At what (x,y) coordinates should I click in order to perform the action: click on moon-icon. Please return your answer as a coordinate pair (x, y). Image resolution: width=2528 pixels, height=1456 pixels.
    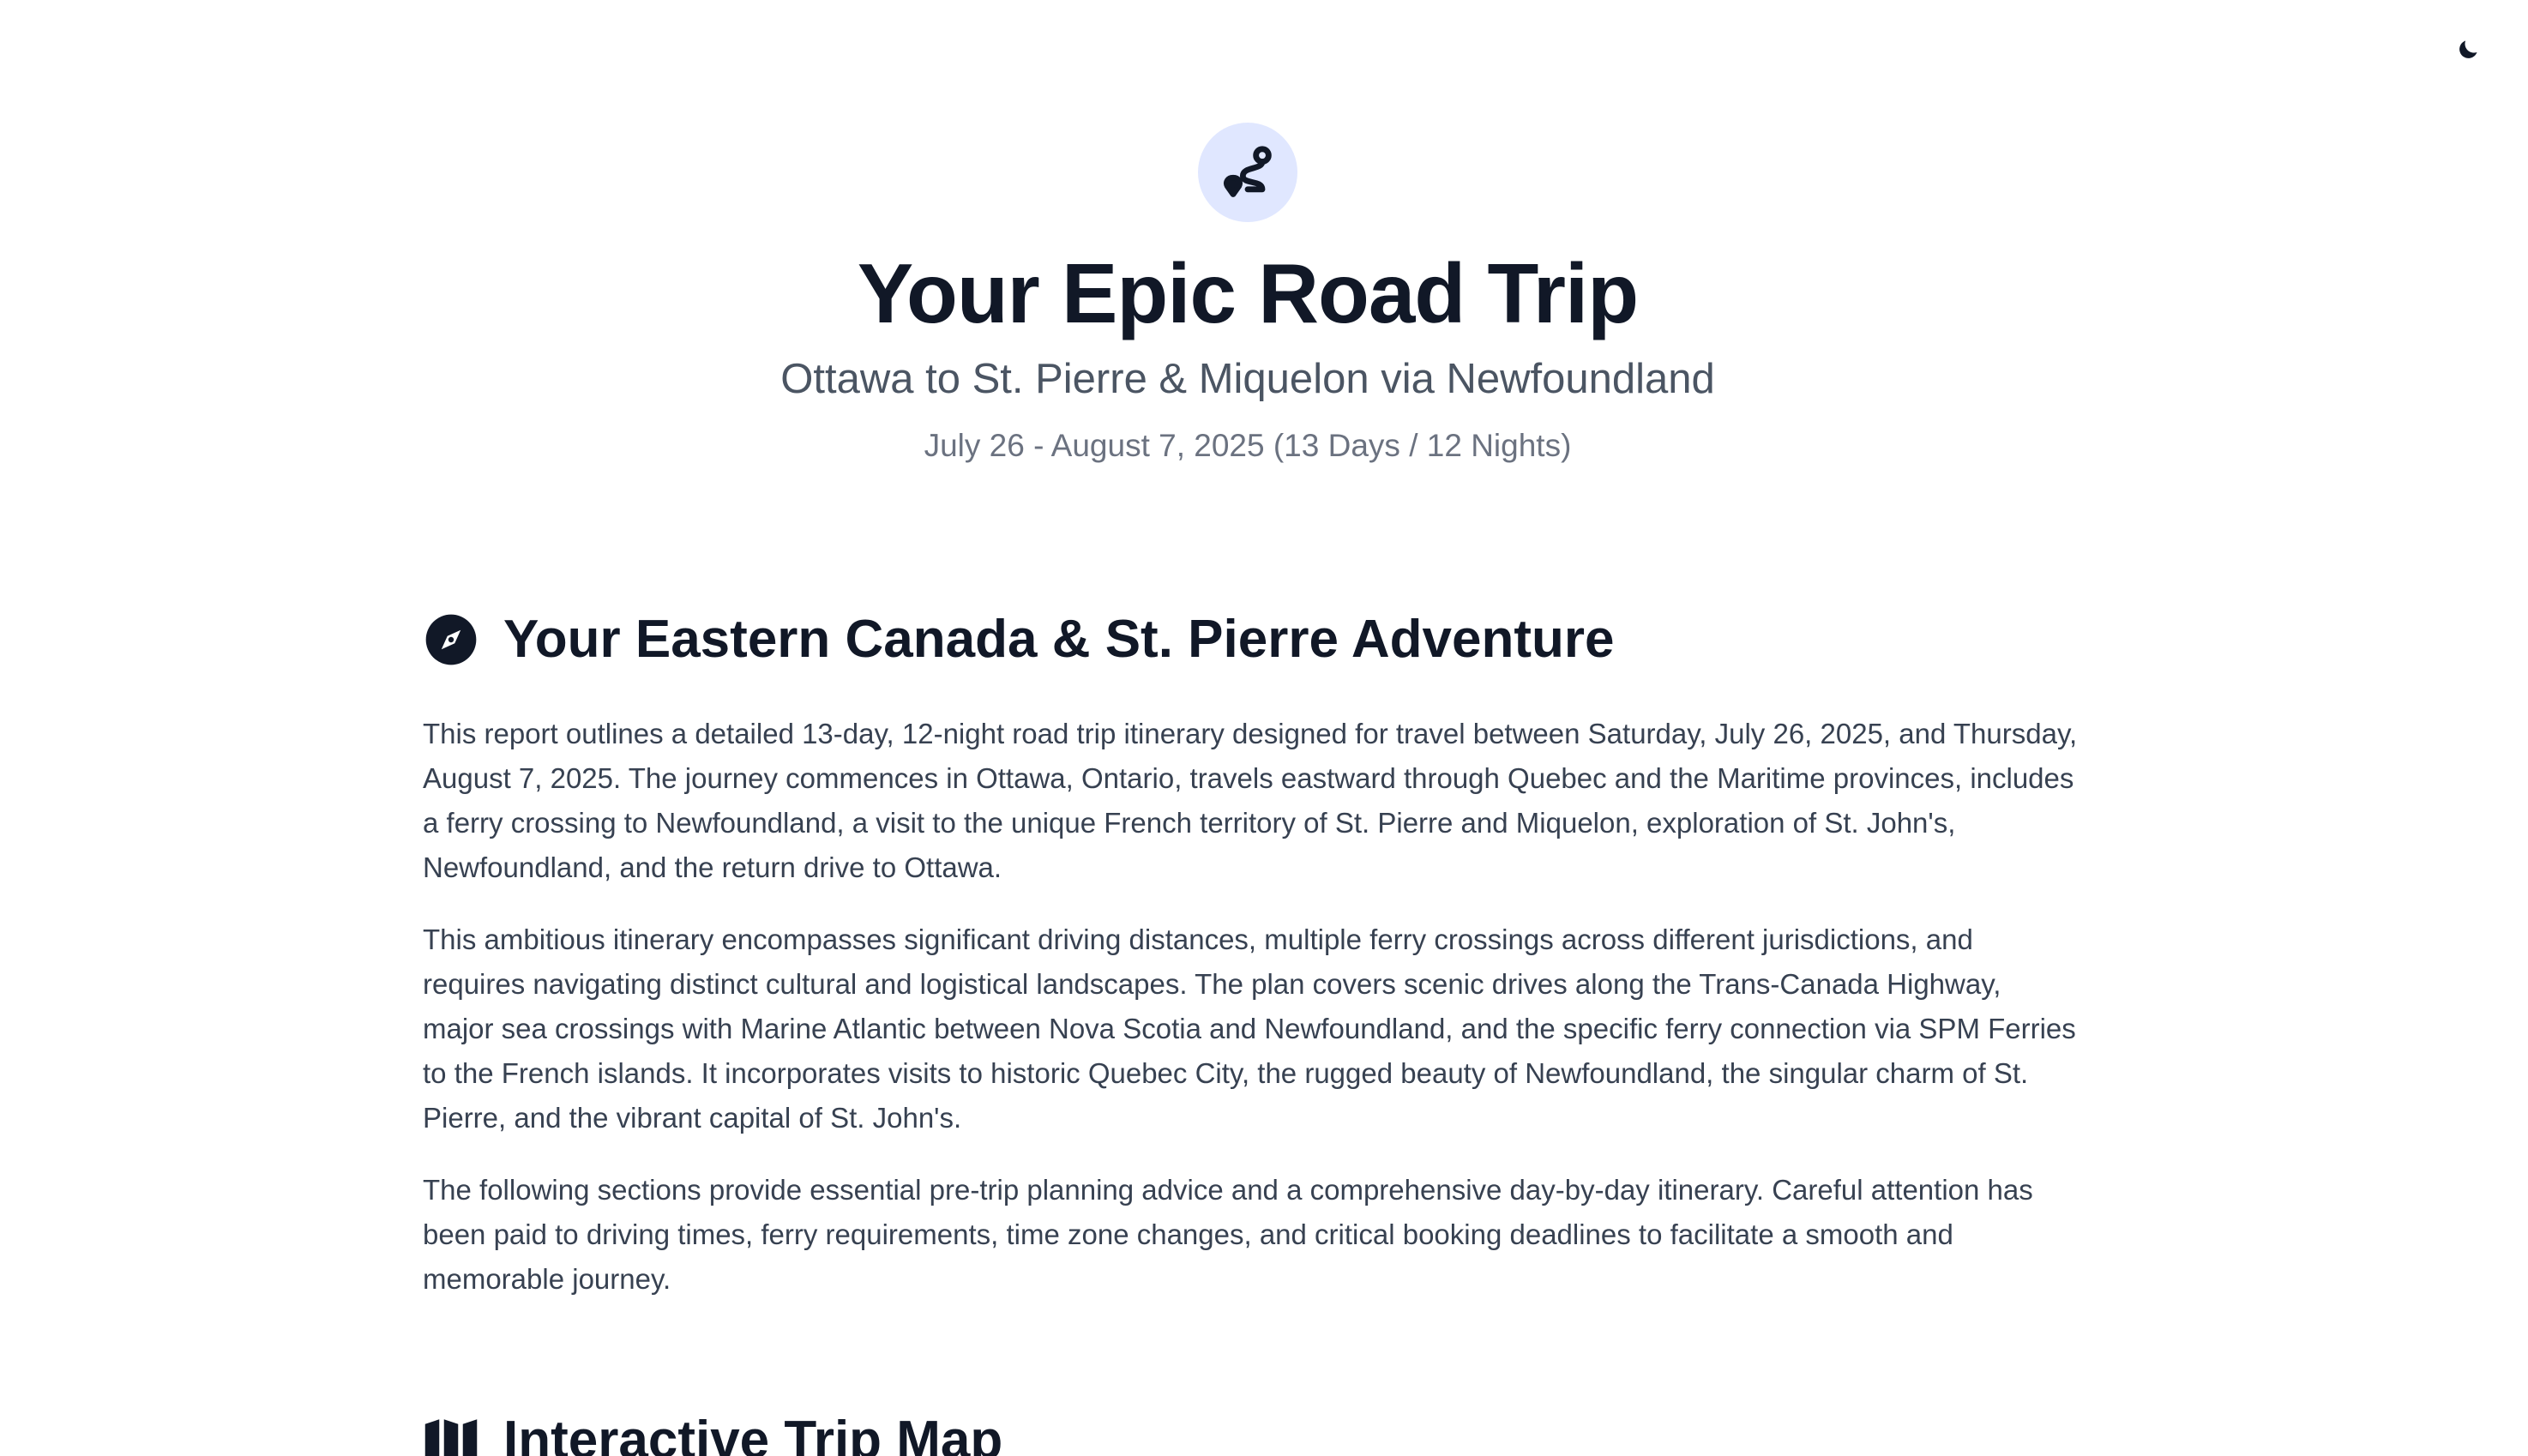
    Looking at the image, I should click on (2468, 52).